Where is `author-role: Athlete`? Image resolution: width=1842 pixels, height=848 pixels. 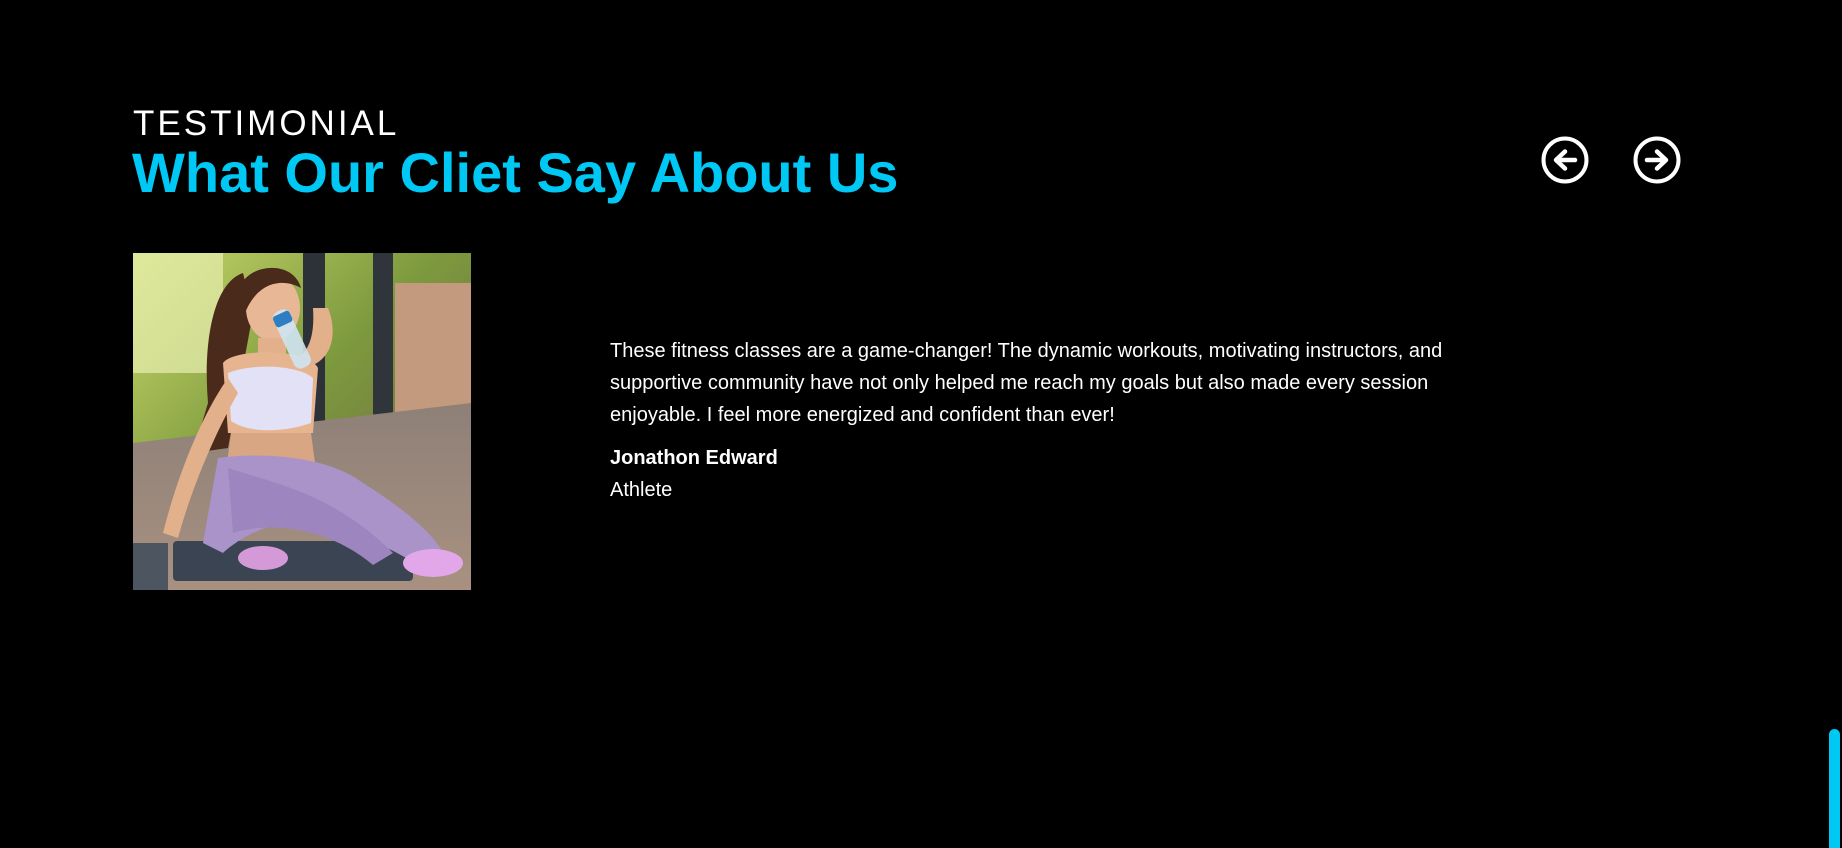 author-role: Athlete is located at coordinates (641, 490).